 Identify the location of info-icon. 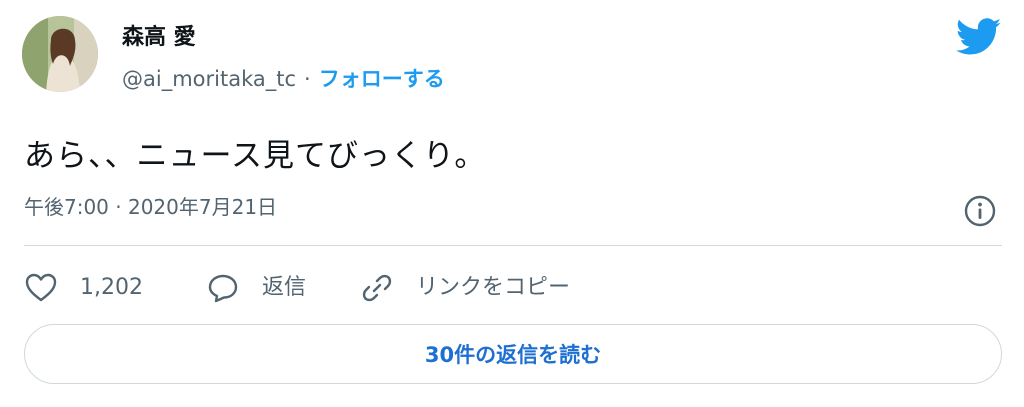
(980, 211).